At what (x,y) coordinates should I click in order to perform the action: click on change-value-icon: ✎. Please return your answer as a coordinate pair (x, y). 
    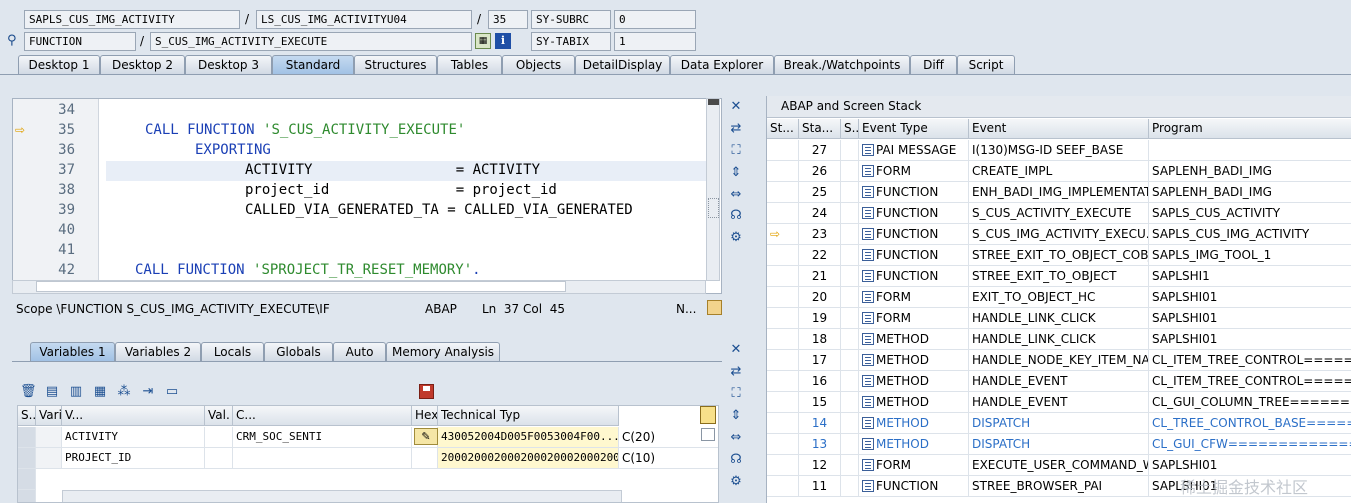
    Looking at the image, I should click on (426, 436).